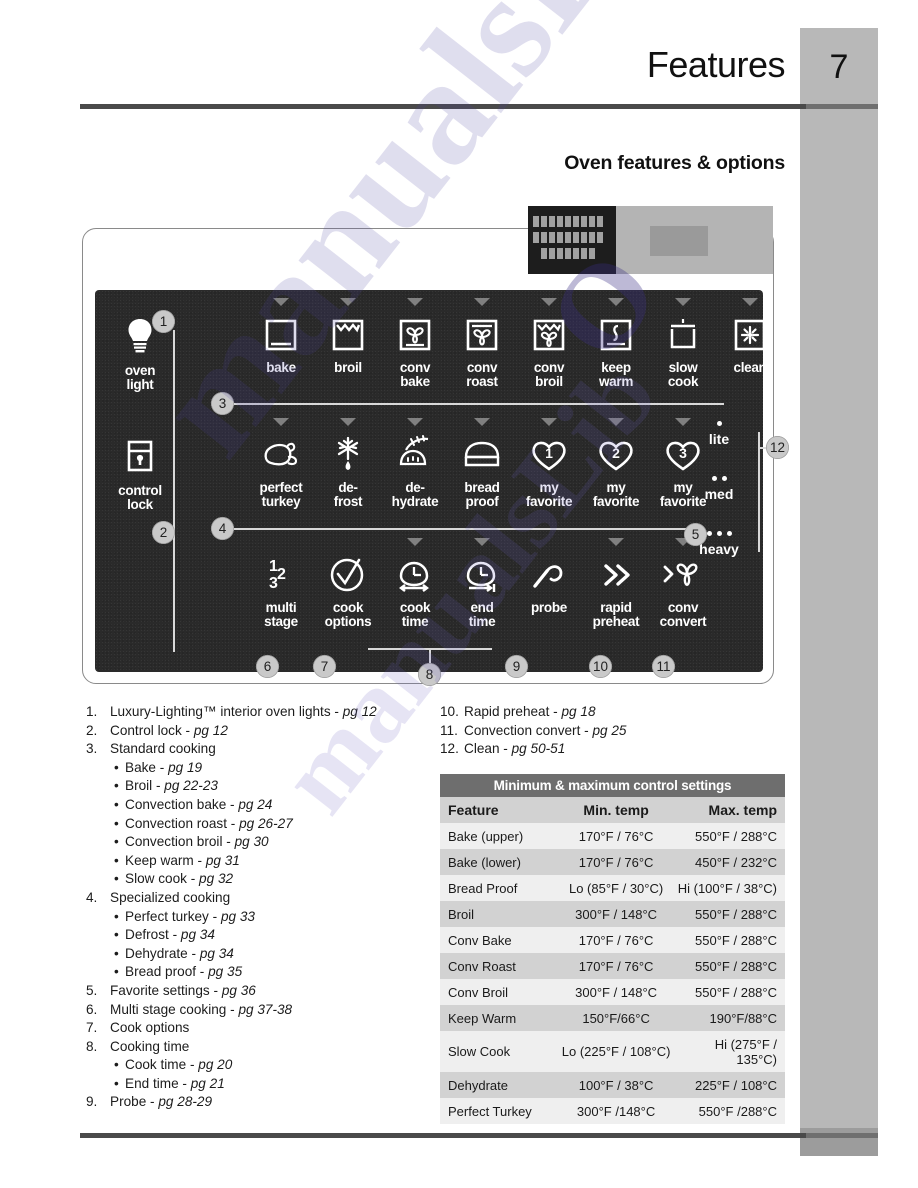 Image resolution: width=918 pixels, height=1188 pixels. I want to click on legend-item-number: 12., so click(449, 749).